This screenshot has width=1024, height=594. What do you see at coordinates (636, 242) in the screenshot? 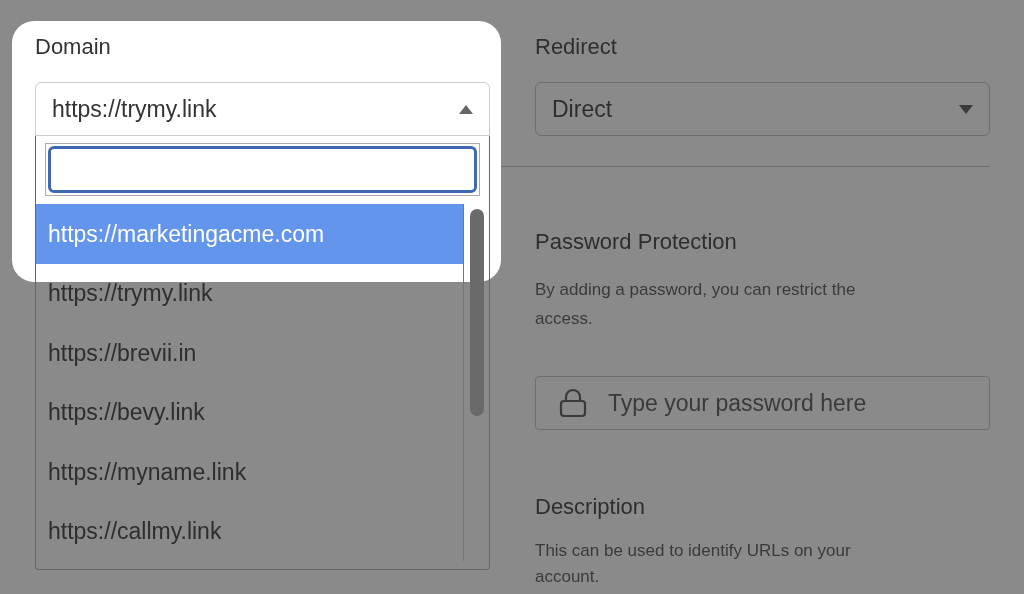
I see `section-title: Password Protection` at bounding box center [636, 242].